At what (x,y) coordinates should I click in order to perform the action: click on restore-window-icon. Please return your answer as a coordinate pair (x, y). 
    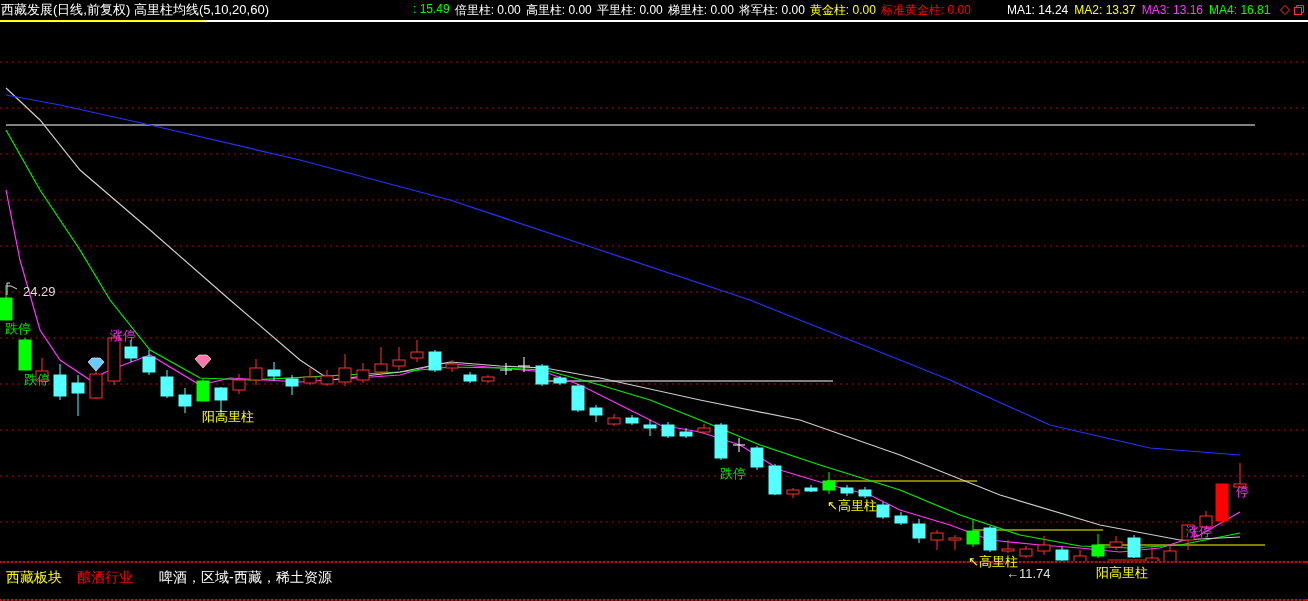
    Looking at the image, I should click on (1299, 10).